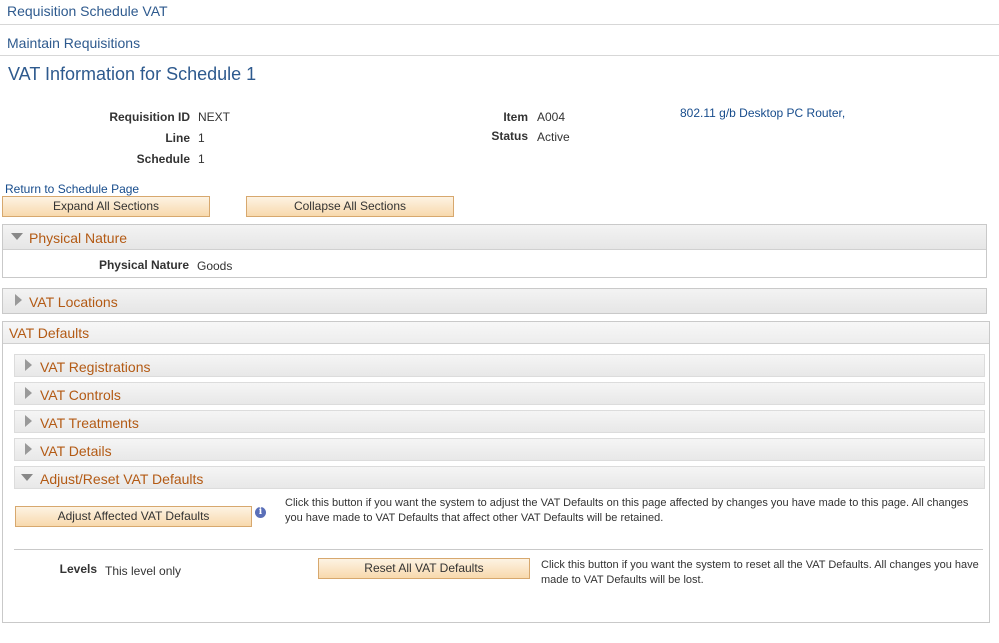 The image size is (999, 643). Describe the element at coordinates (89, 423) in the screenshot. I see `subsection-label: VAT Treatments` at that location.